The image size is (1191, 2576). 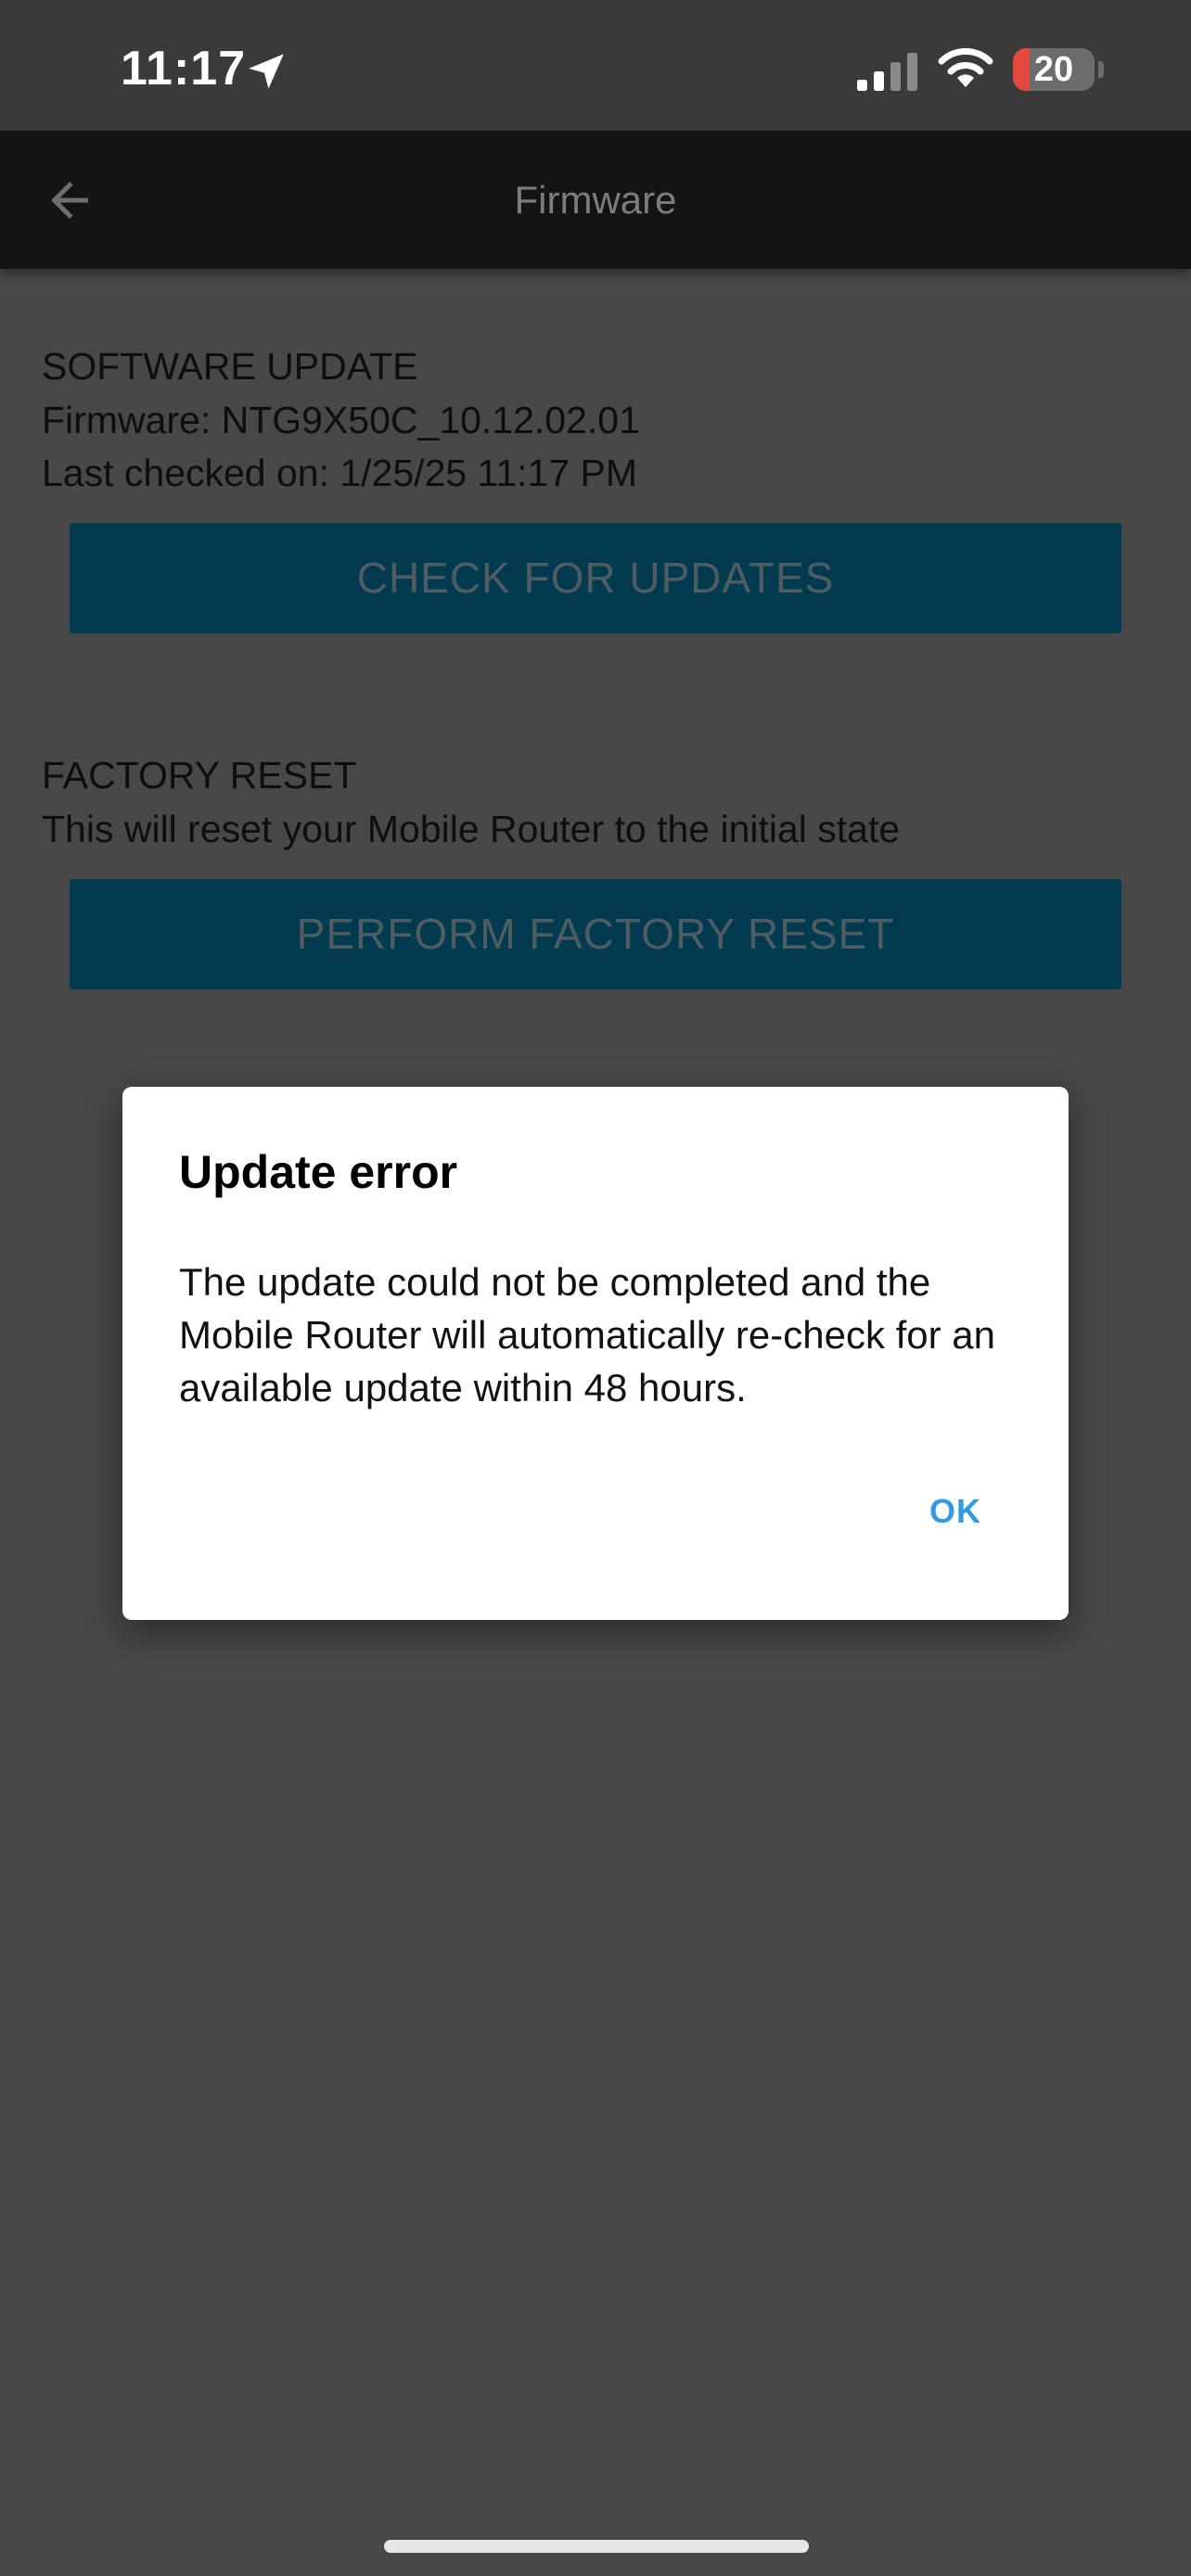 I want to click on wifi-icon, so click(x=966, y=67).